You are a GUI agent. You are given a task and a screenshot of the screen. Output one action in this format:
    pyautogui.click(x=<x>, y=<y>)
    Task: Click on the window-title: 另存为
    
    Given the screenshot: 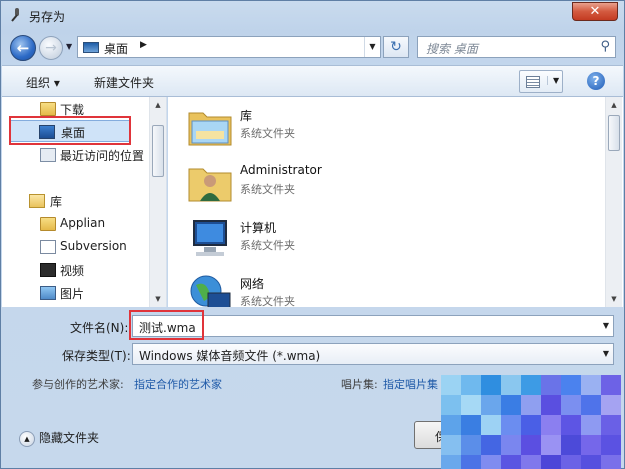 What is the action you would take?
    pyautogui.click(x=47, y=17)
    